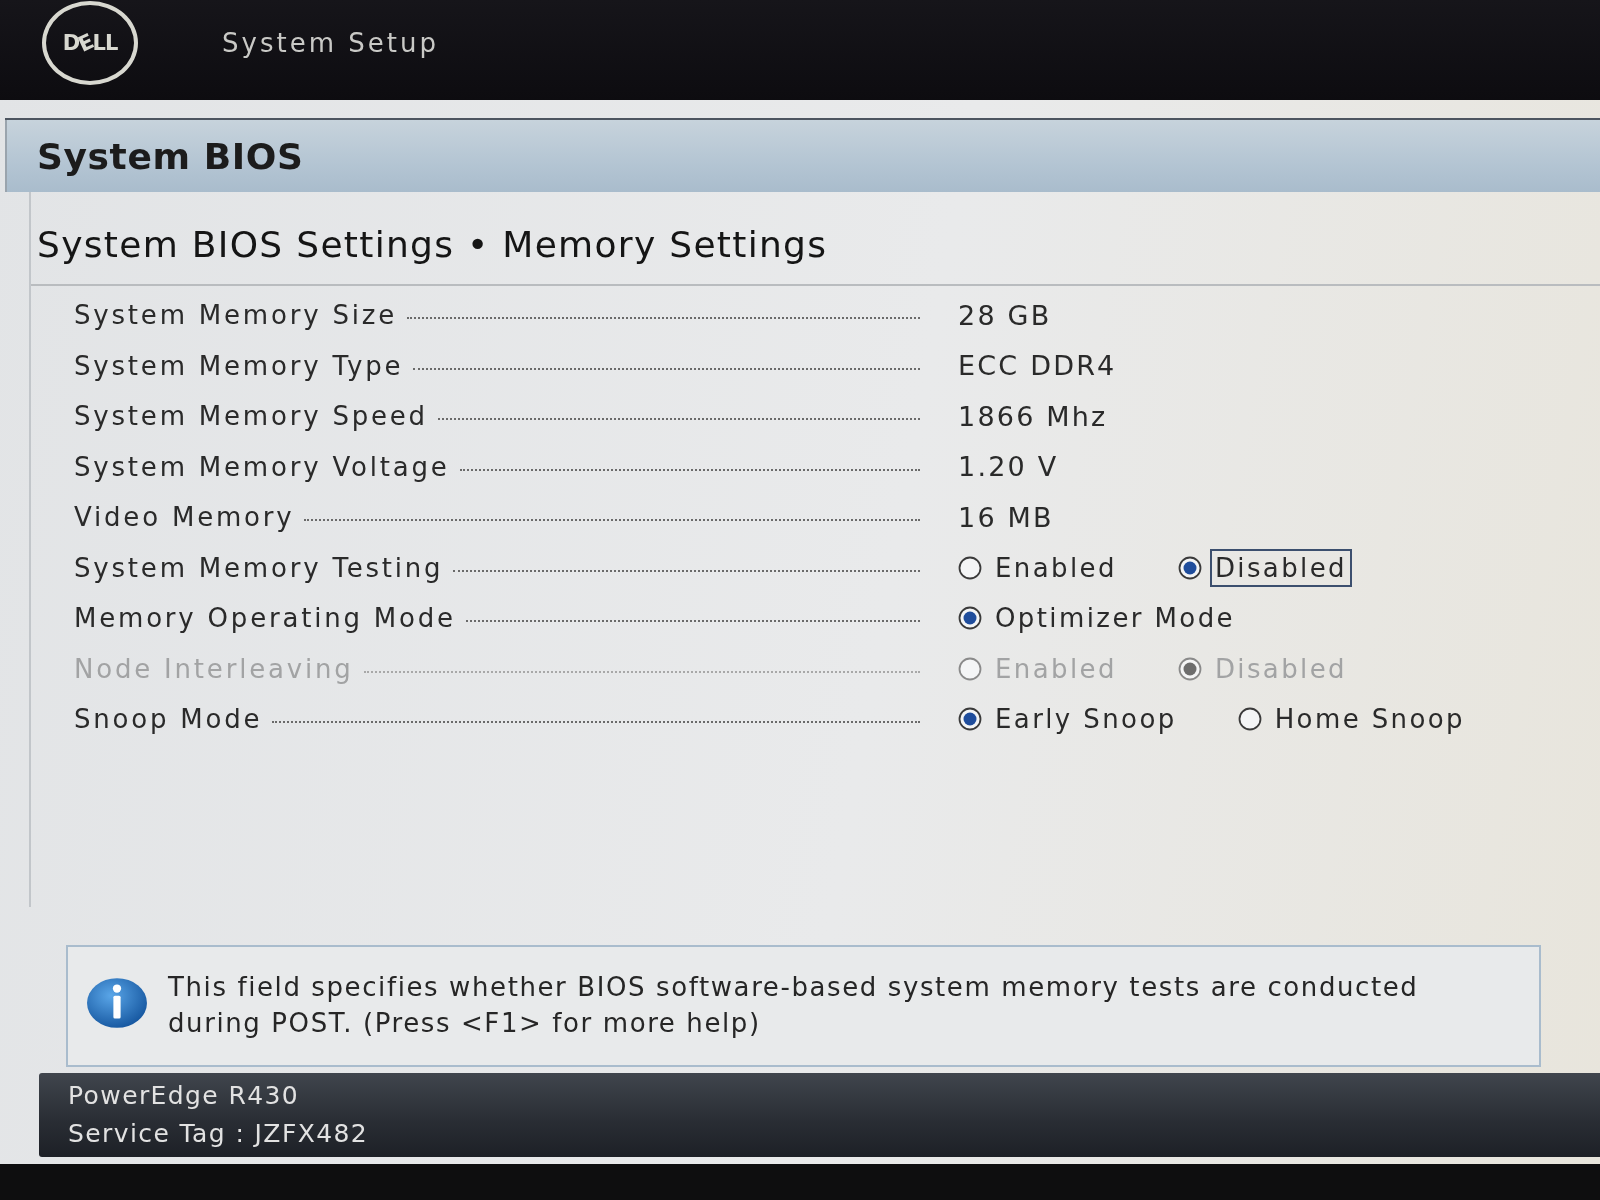 This screenshot has width=1600, height=1200. Describe the element at coordinates (239, 365) in the screenshot. I see `setting-label: System Memory Type` at that location.